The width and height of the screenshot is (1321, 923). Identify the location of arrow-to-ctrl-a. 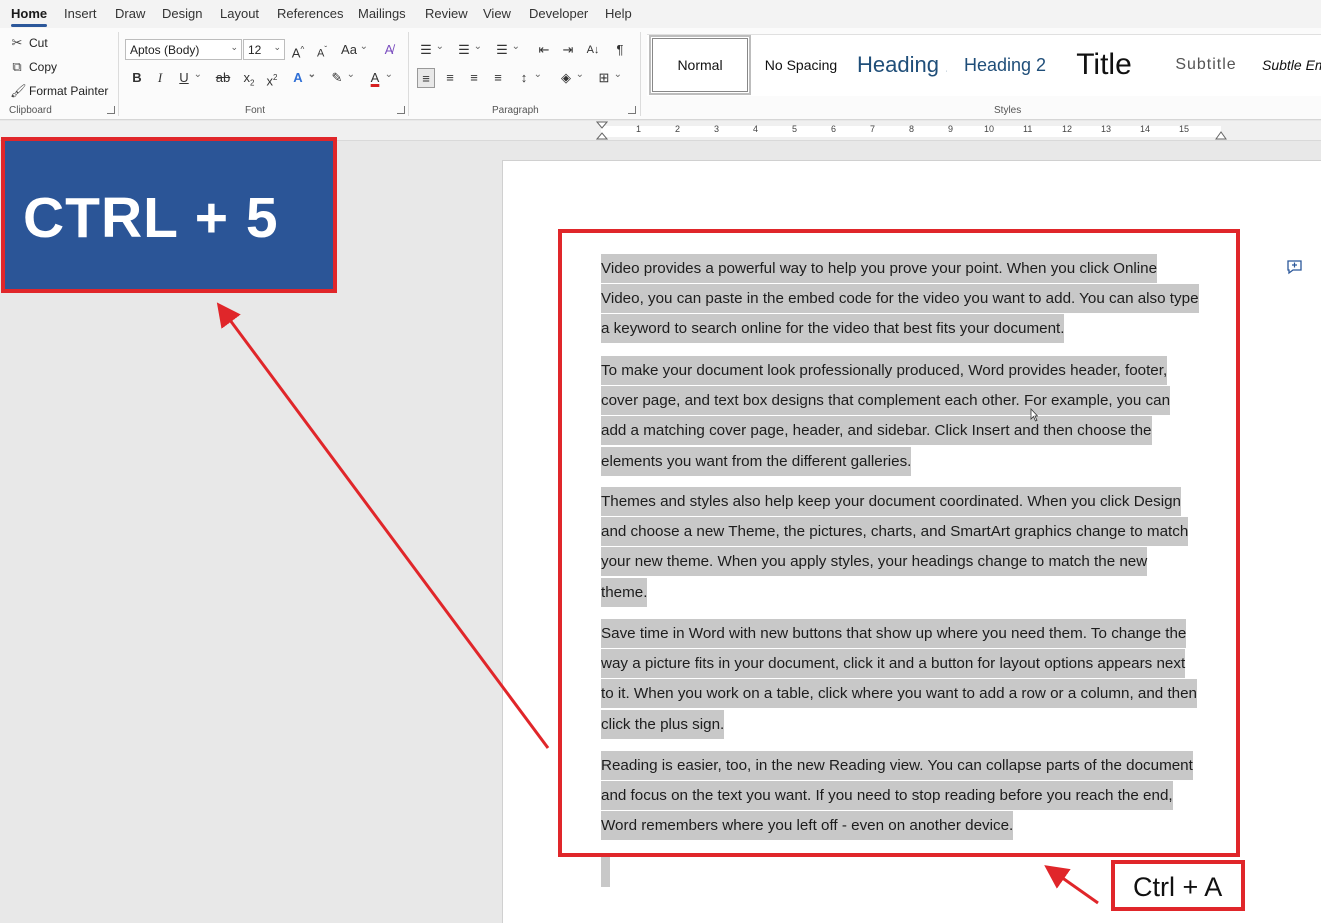
(1071, 885).